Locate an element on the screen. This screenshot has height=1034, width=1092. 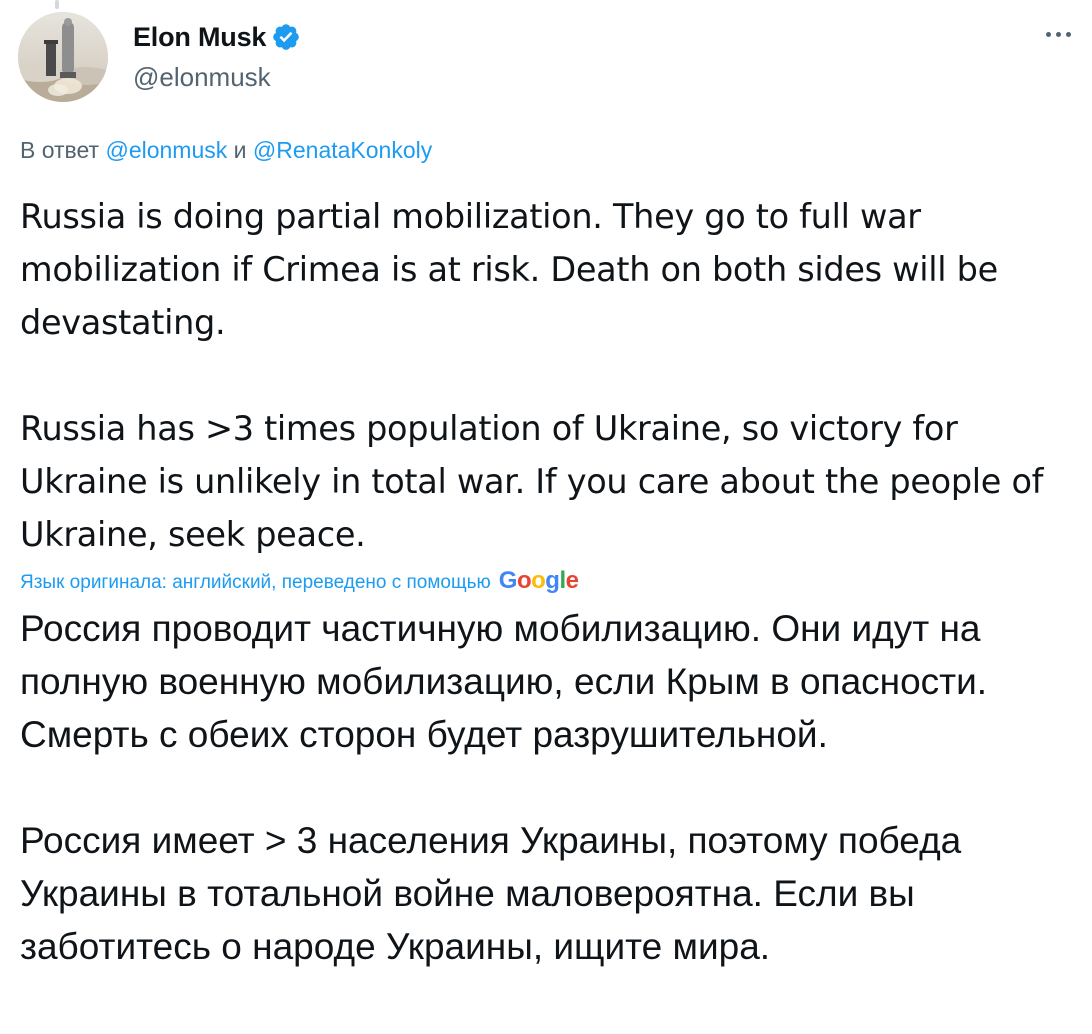
verified-badge-icon is located at coordinates (286, 37).